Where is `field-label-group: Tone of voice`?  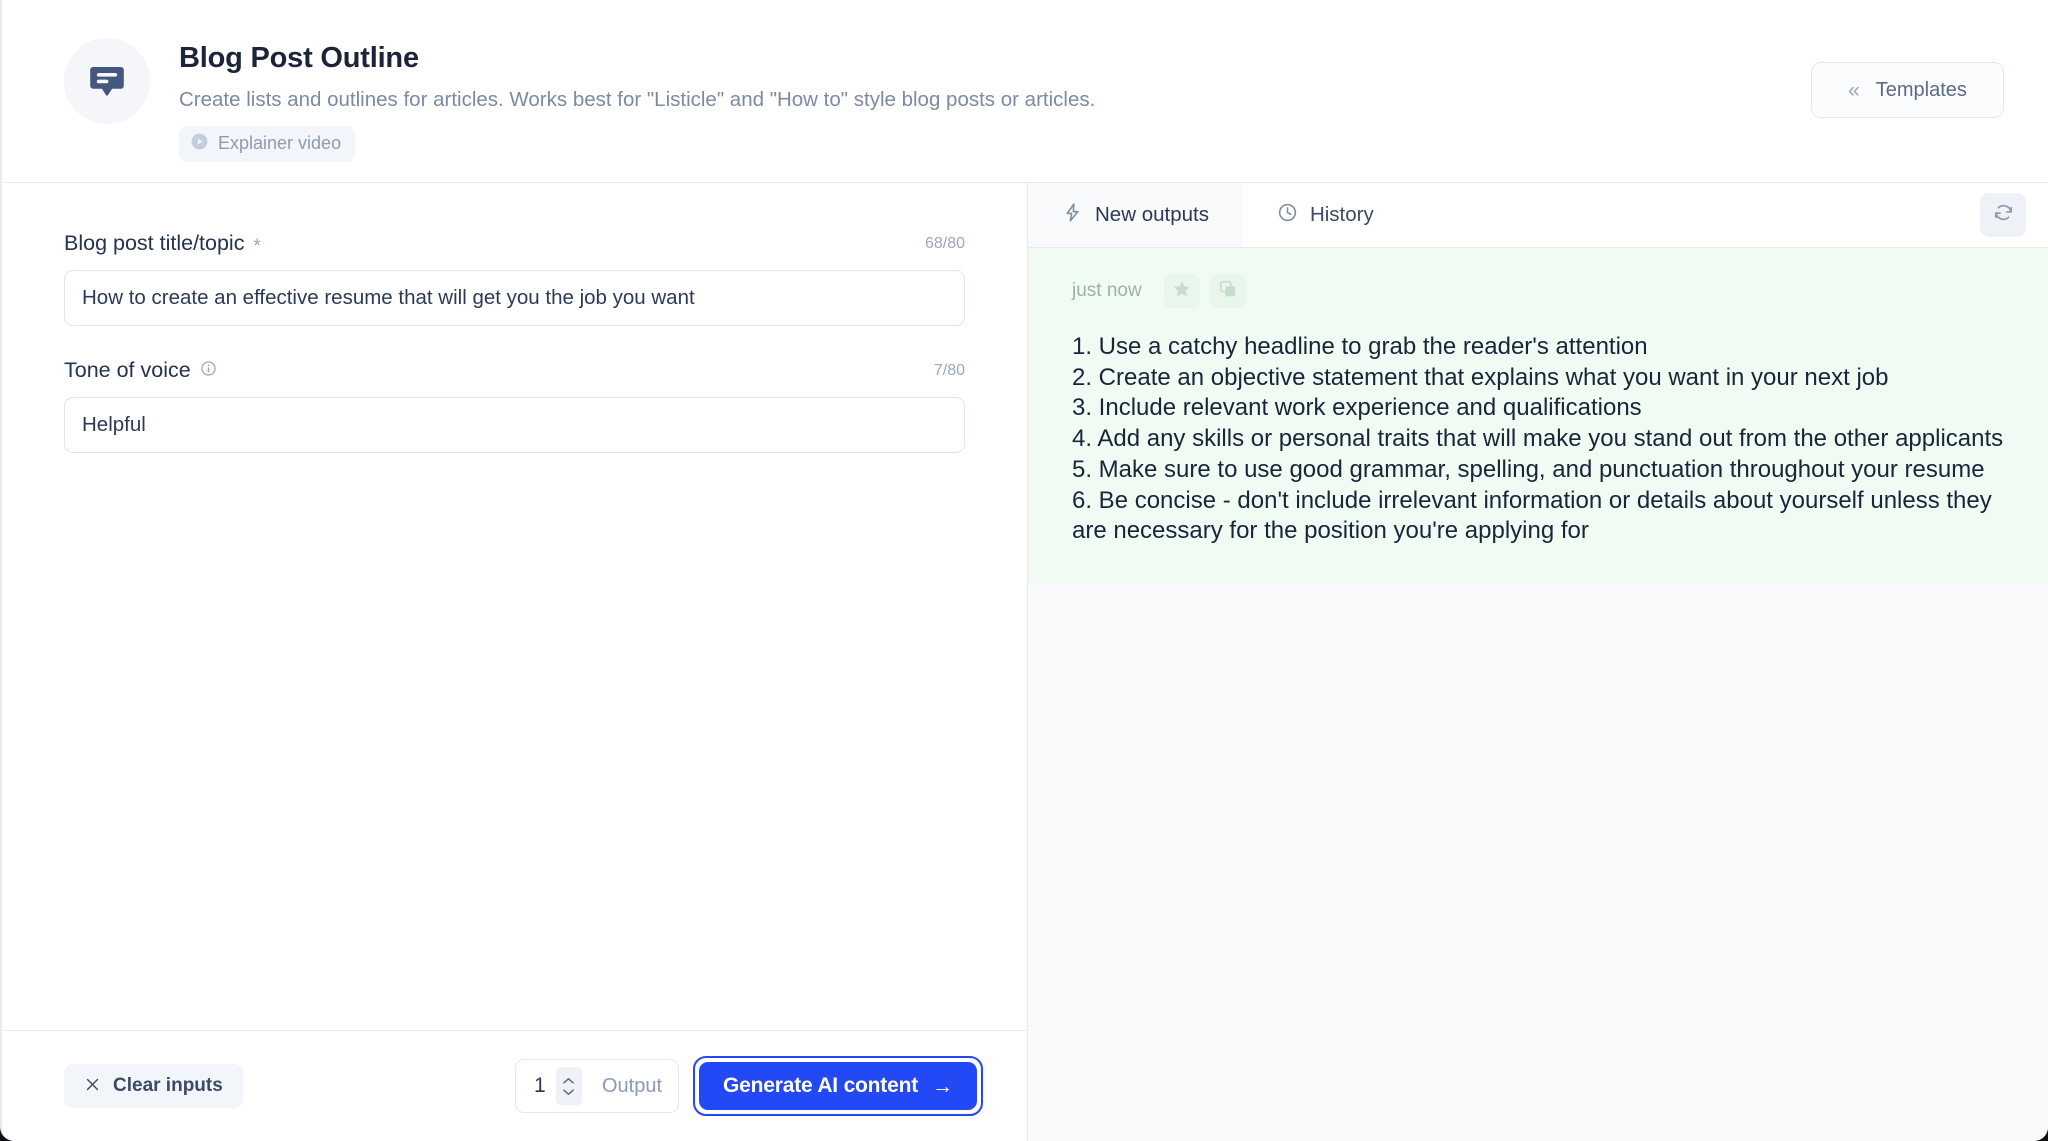
field-label-group: Tone of voice is located at coordinates (140, 370).